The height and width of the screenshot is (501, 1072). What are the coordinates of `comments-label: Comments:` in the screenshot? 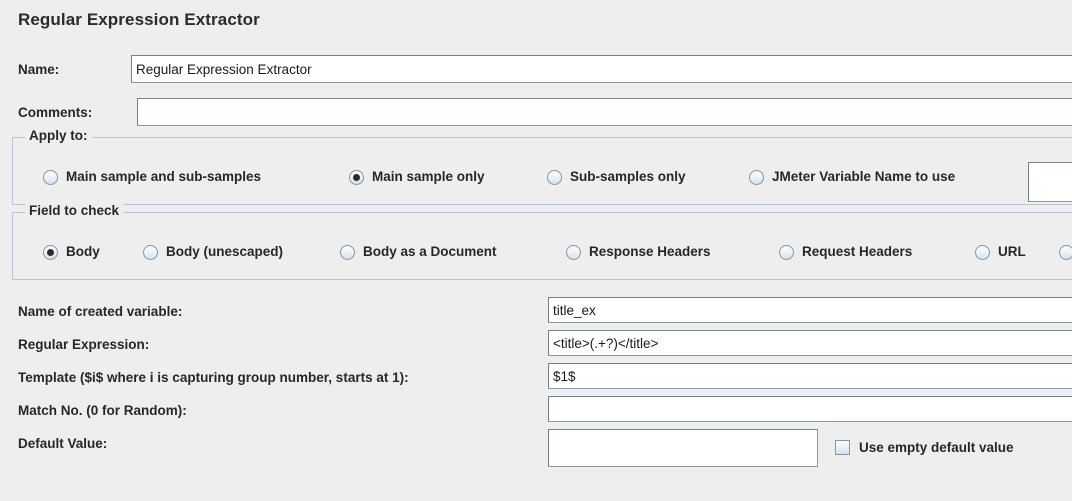 It's located at (55, 112).